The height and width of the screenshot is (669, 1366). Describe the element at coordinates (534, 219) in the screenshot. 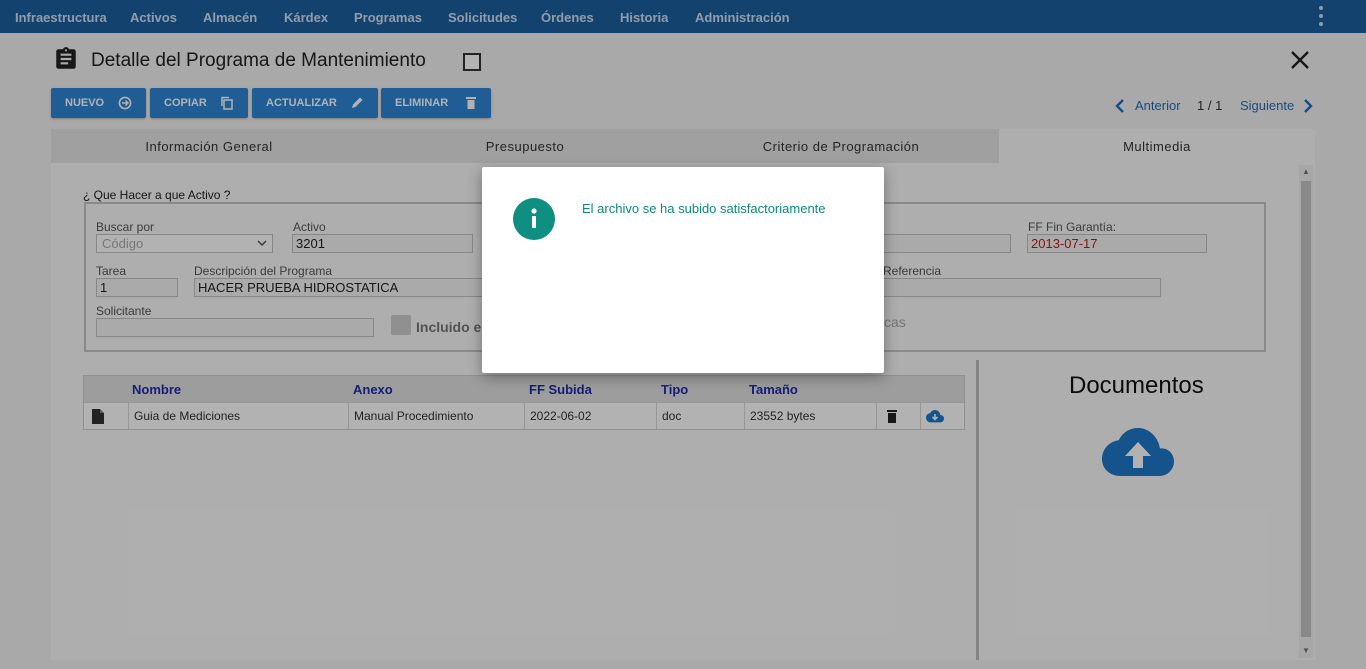

I see `info-icon` at that location.